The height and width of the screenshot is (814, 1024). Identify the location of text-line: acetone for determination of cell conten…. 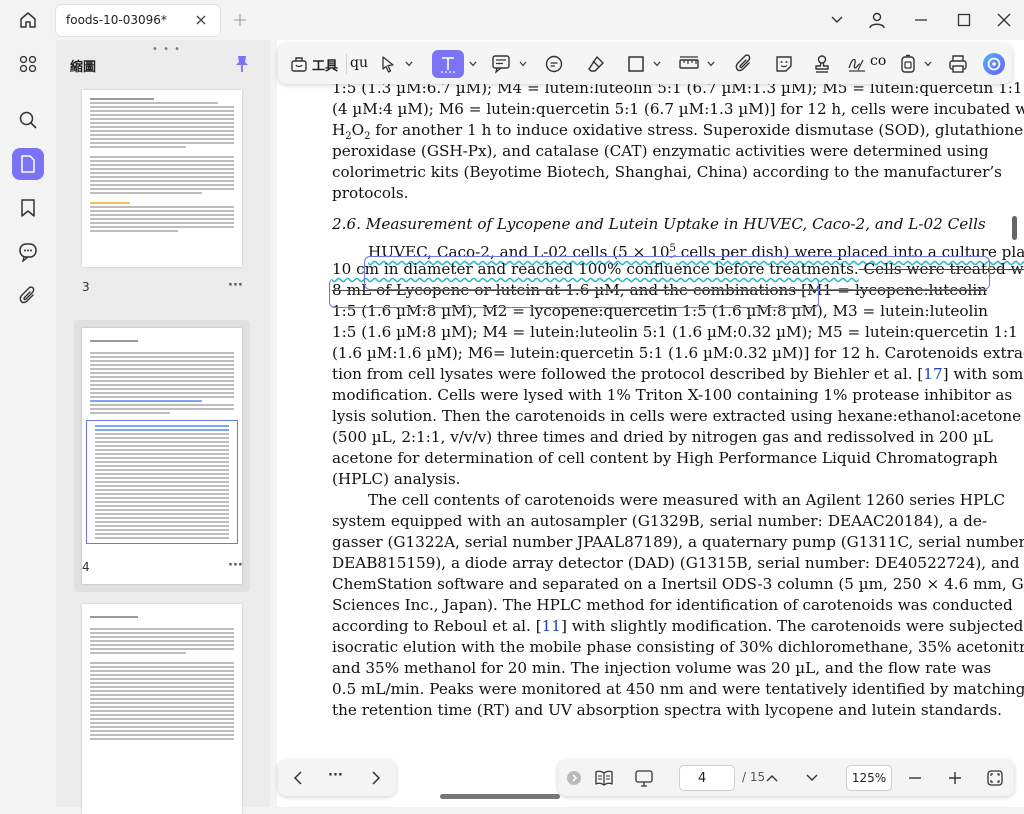
(665, 458).